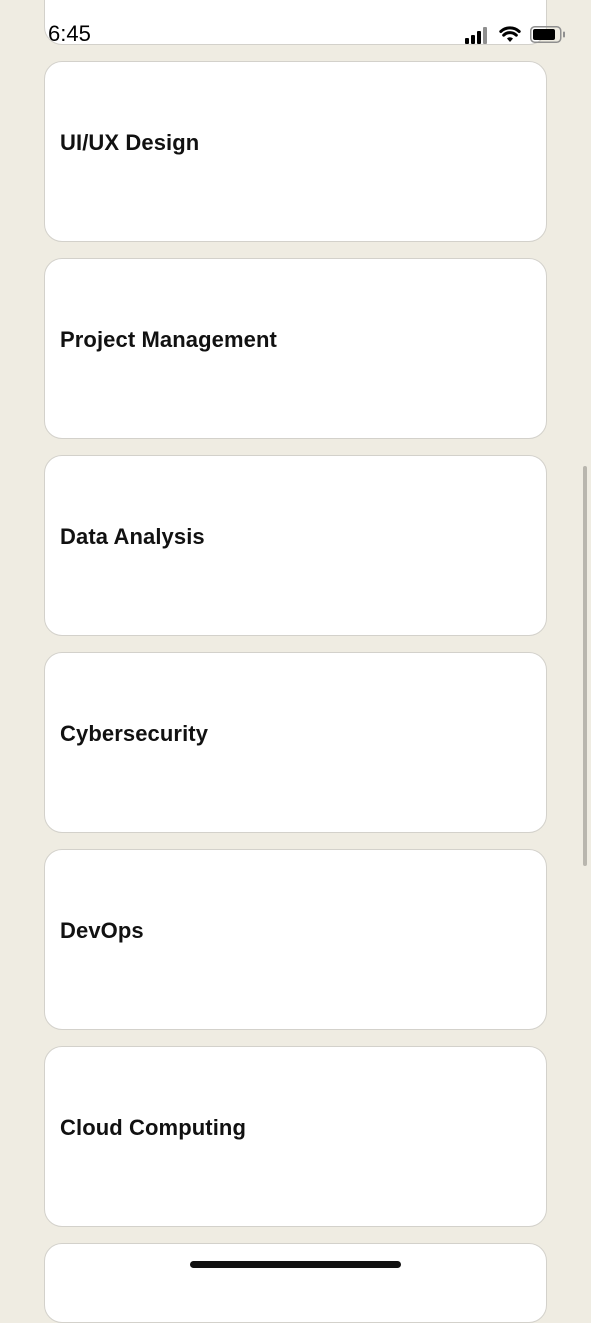  What do you see at coordinates (295, 545) in the screenshot?
I see `course-card-data-analysis: Data Analysis` at bounding box center [295, 545].